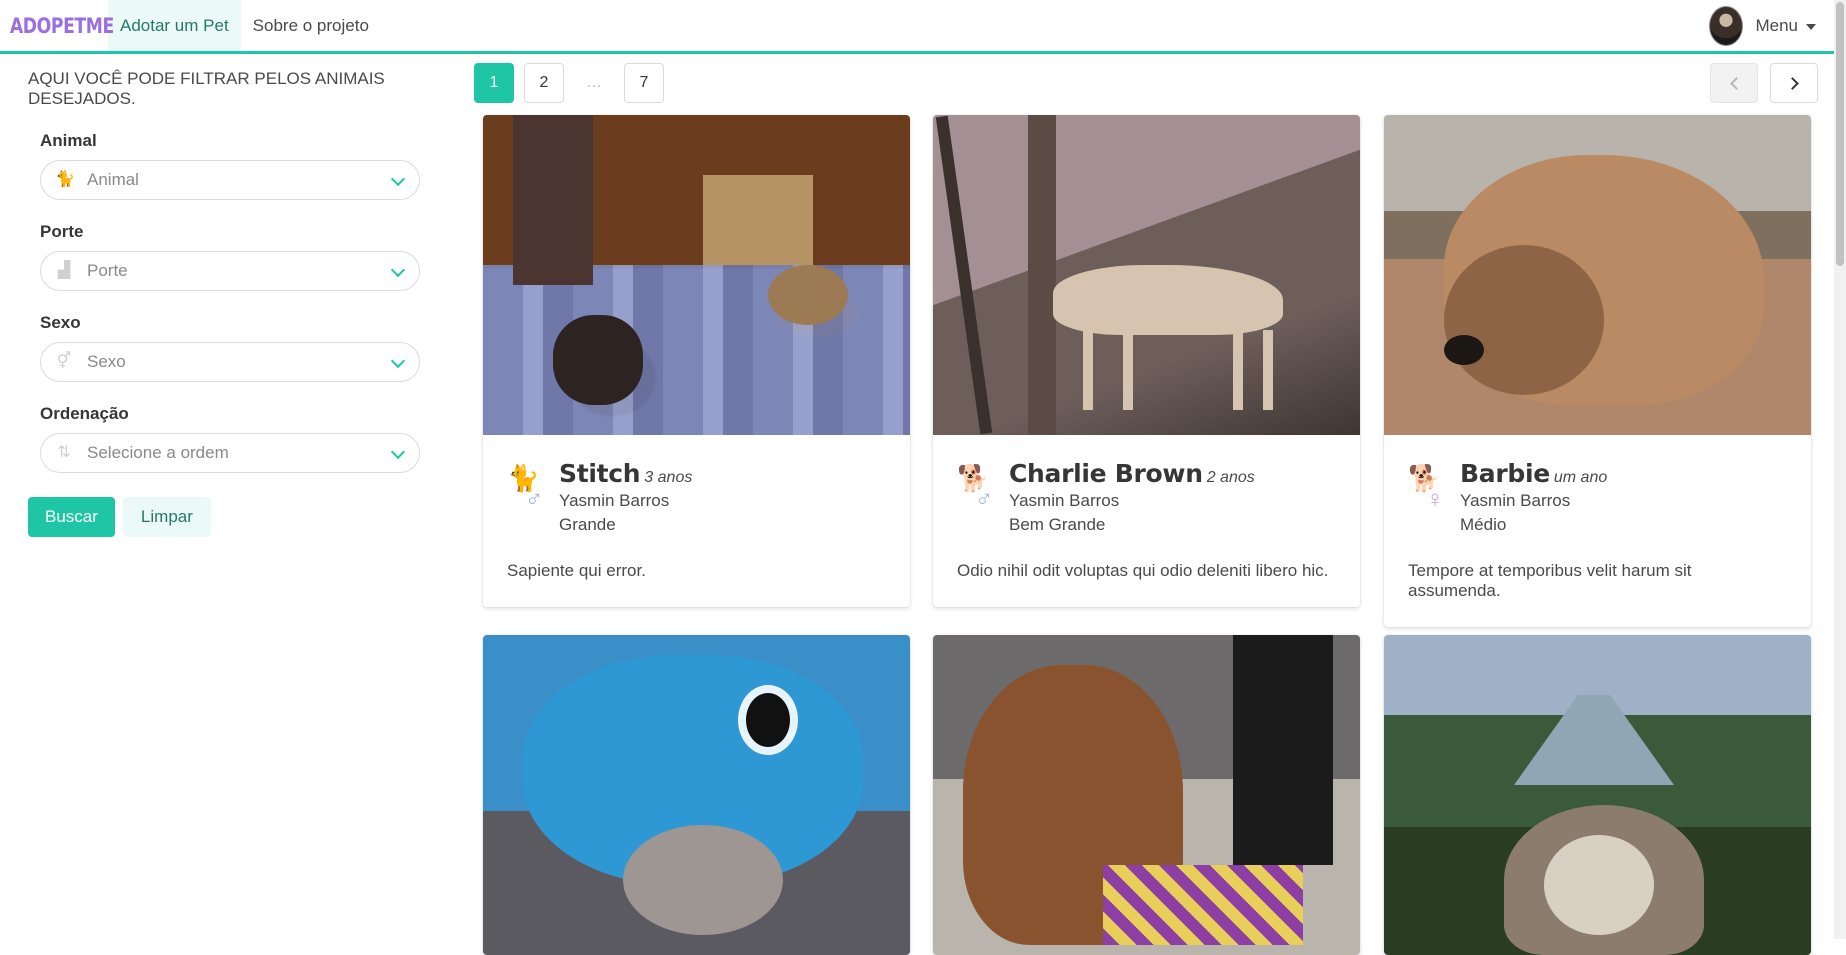 The width and height of the screenshot is (1846, 955). What do you see at coordinates (84, 413) in the screenshot?
I see `filter-ordenacao-label: Ordenação` at bounding box center [84, 413].